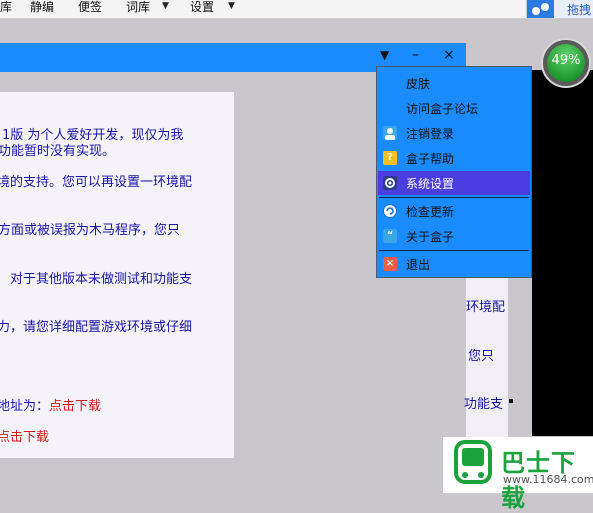  I want to click on menu-item-skin: 皮肤, so click(454, 83).